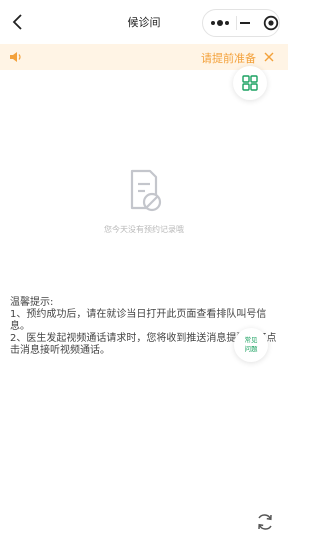 This screenshot has width=320, height=550. I want to click on nav-bar: 候诊间, so click(144, 22).